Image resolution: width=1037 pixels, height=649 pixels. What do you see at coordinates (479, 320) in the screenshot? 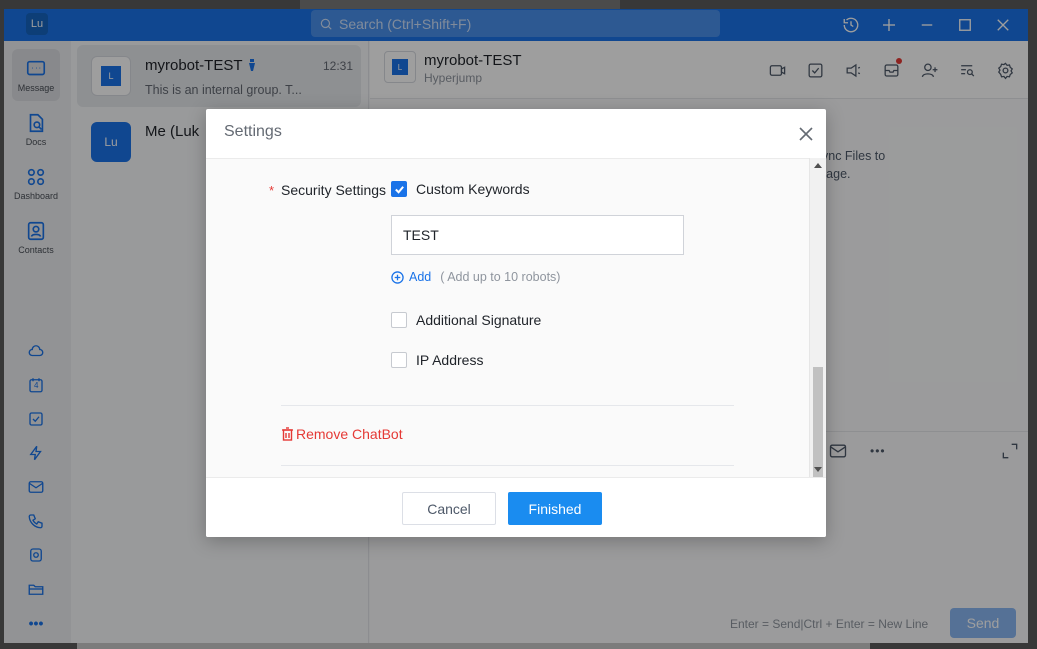
I see `additional-signature-label: Additional Signature` at bounding box center [479, 320].